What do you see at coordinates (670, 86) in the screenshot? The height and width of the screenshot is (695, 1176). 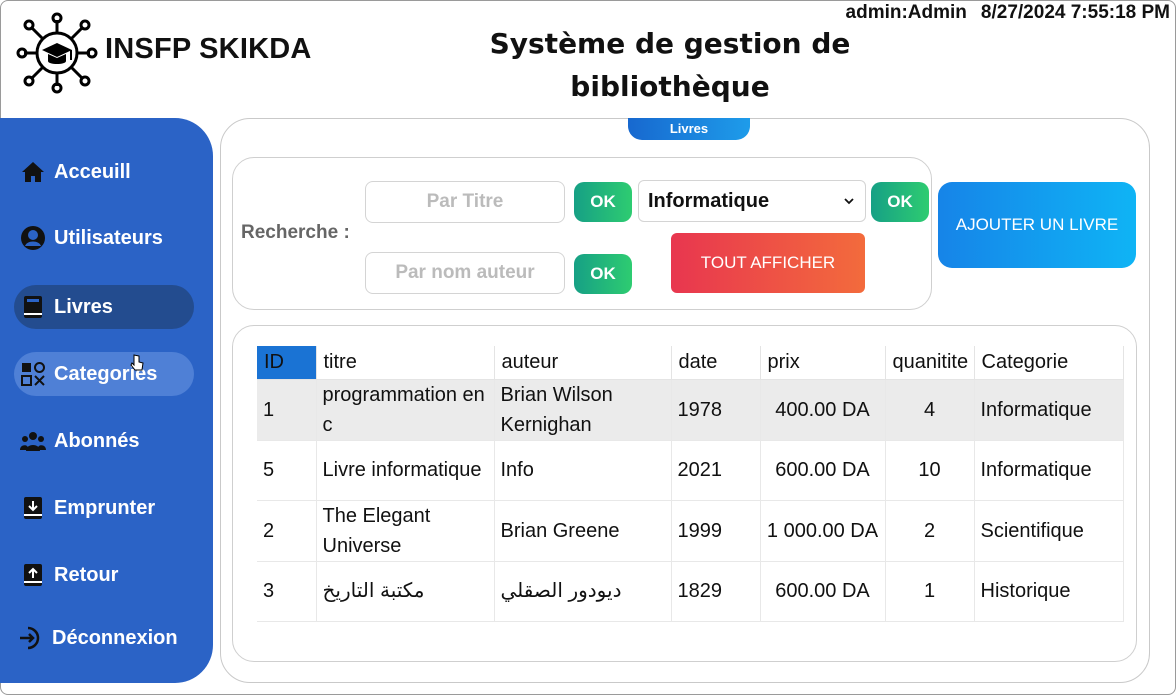 I see `page-title-line2: bibliothèque` at bounding box center [670, 86].